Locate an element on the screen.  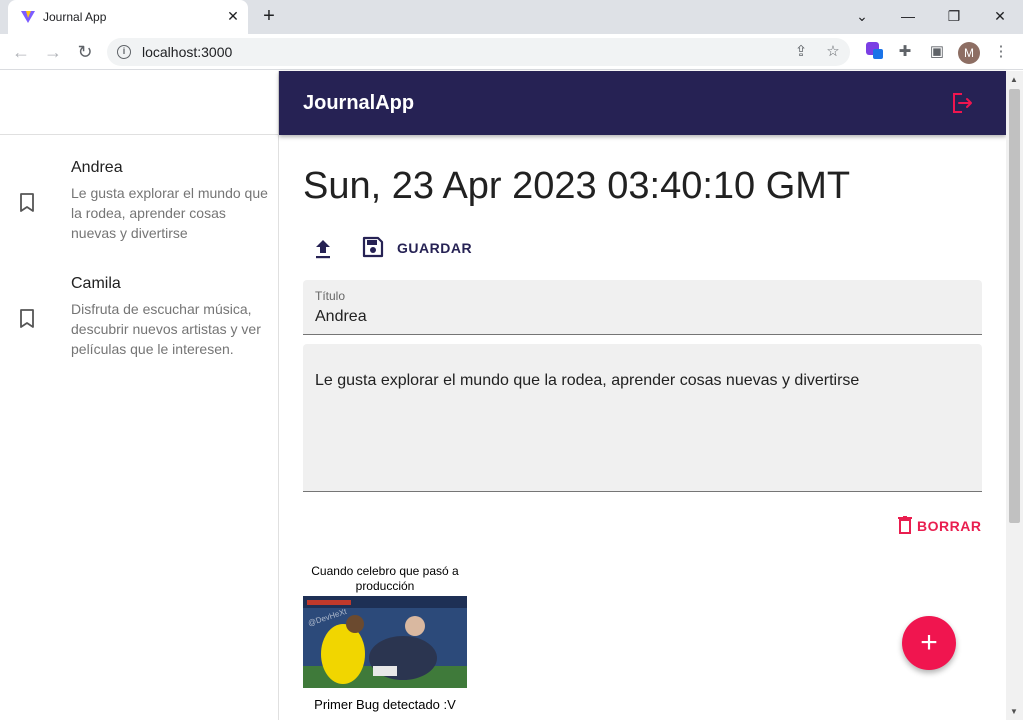
page-scrollbar: ▲ ▼ is located at coordinates (1014, 395).